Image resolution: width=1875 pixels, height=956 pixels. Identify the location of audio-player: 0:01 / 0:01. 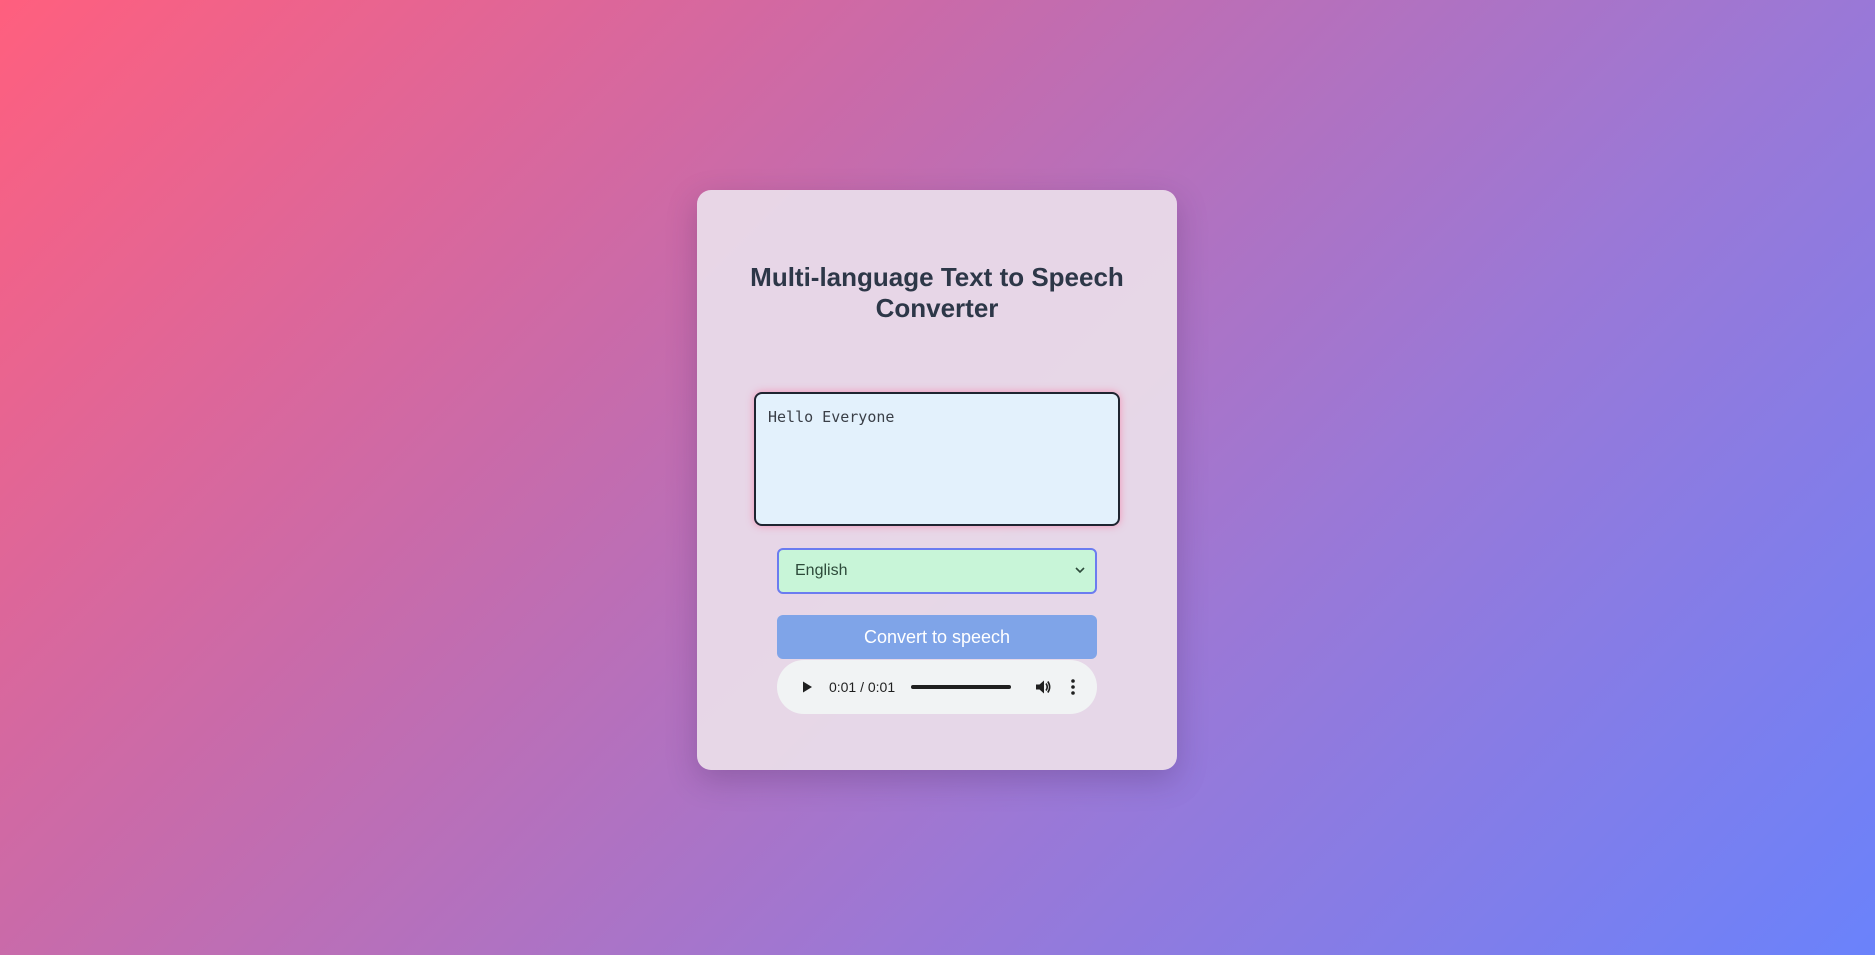
(937, 687).